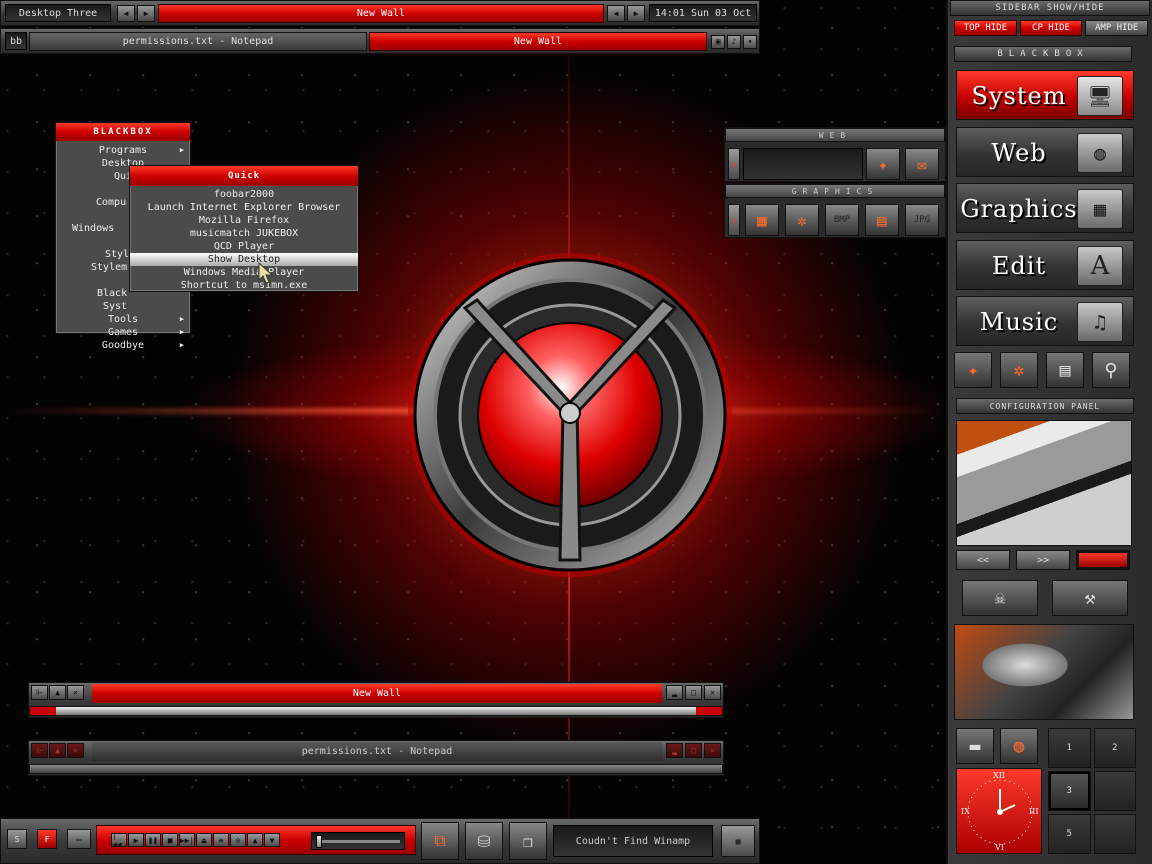 This screenshot has height=864, width=1152. What do you see at coordinates (16, 41) in the screenshot?
I see `start-button: bb` at bounding box center [16, 41].